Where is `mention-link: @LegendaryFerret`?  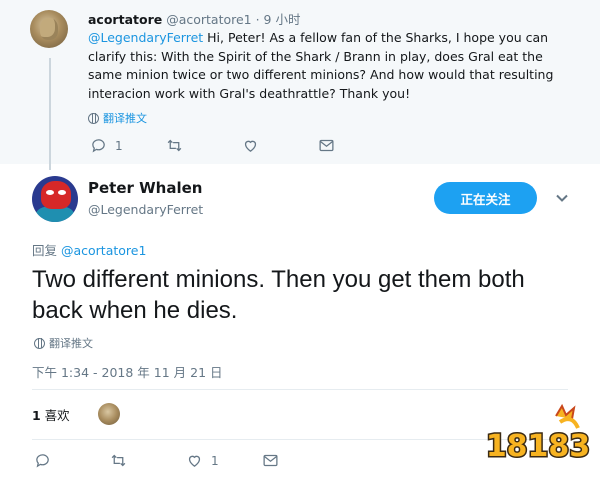 mention-link: @LegendaryFerret is located at coordinates (145, 37).